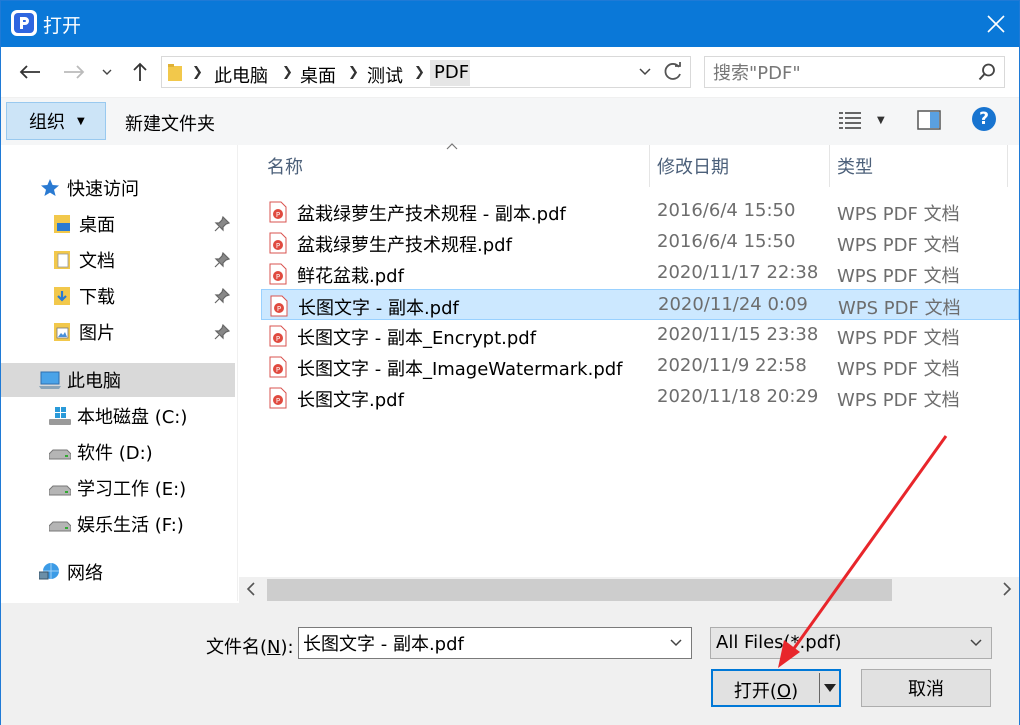 The image size is (1020, 725). I want to click on file-name-combobox, so click(495, 643).